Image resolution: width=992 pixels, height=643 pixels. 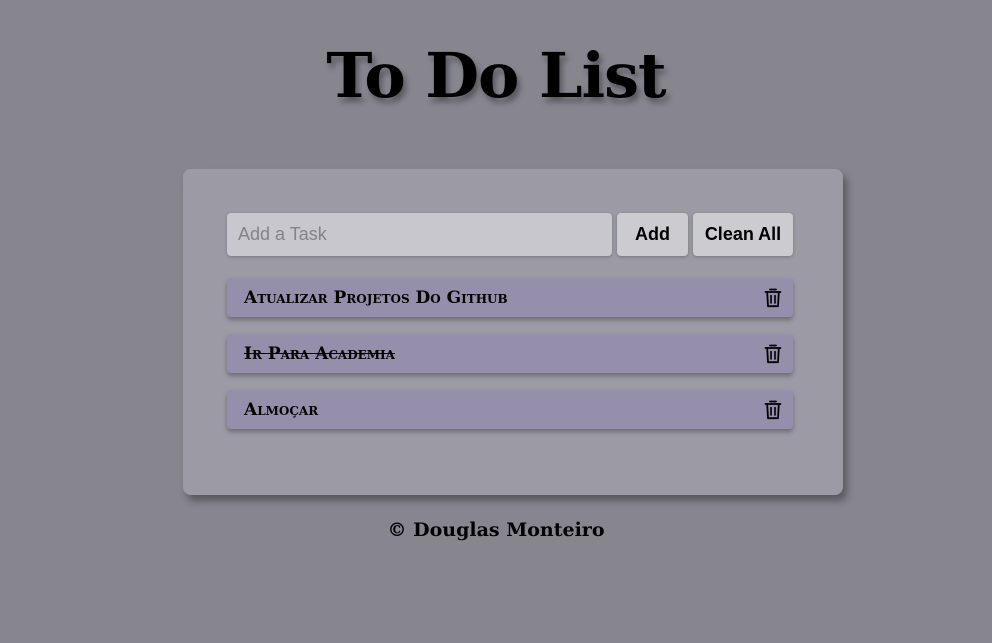 I want to click on task-input, so click(x=419, y=234).